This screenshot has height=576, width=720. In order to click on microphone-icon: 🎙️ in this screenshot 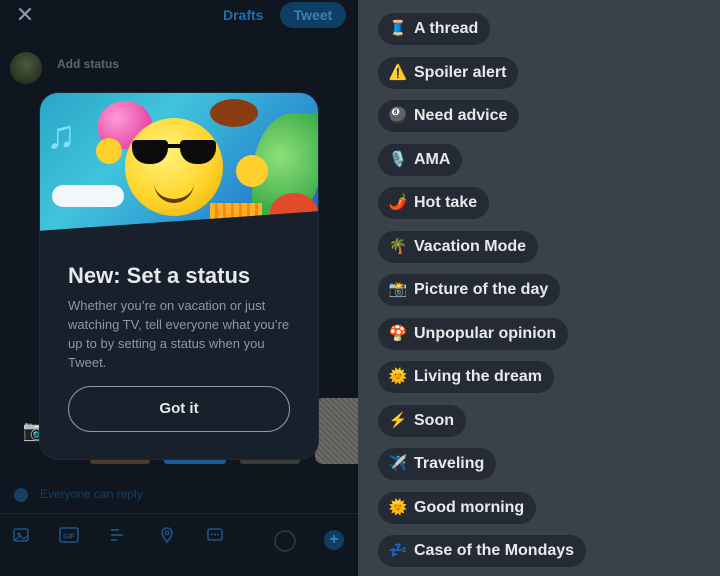, I will do `click(398, 159)`.